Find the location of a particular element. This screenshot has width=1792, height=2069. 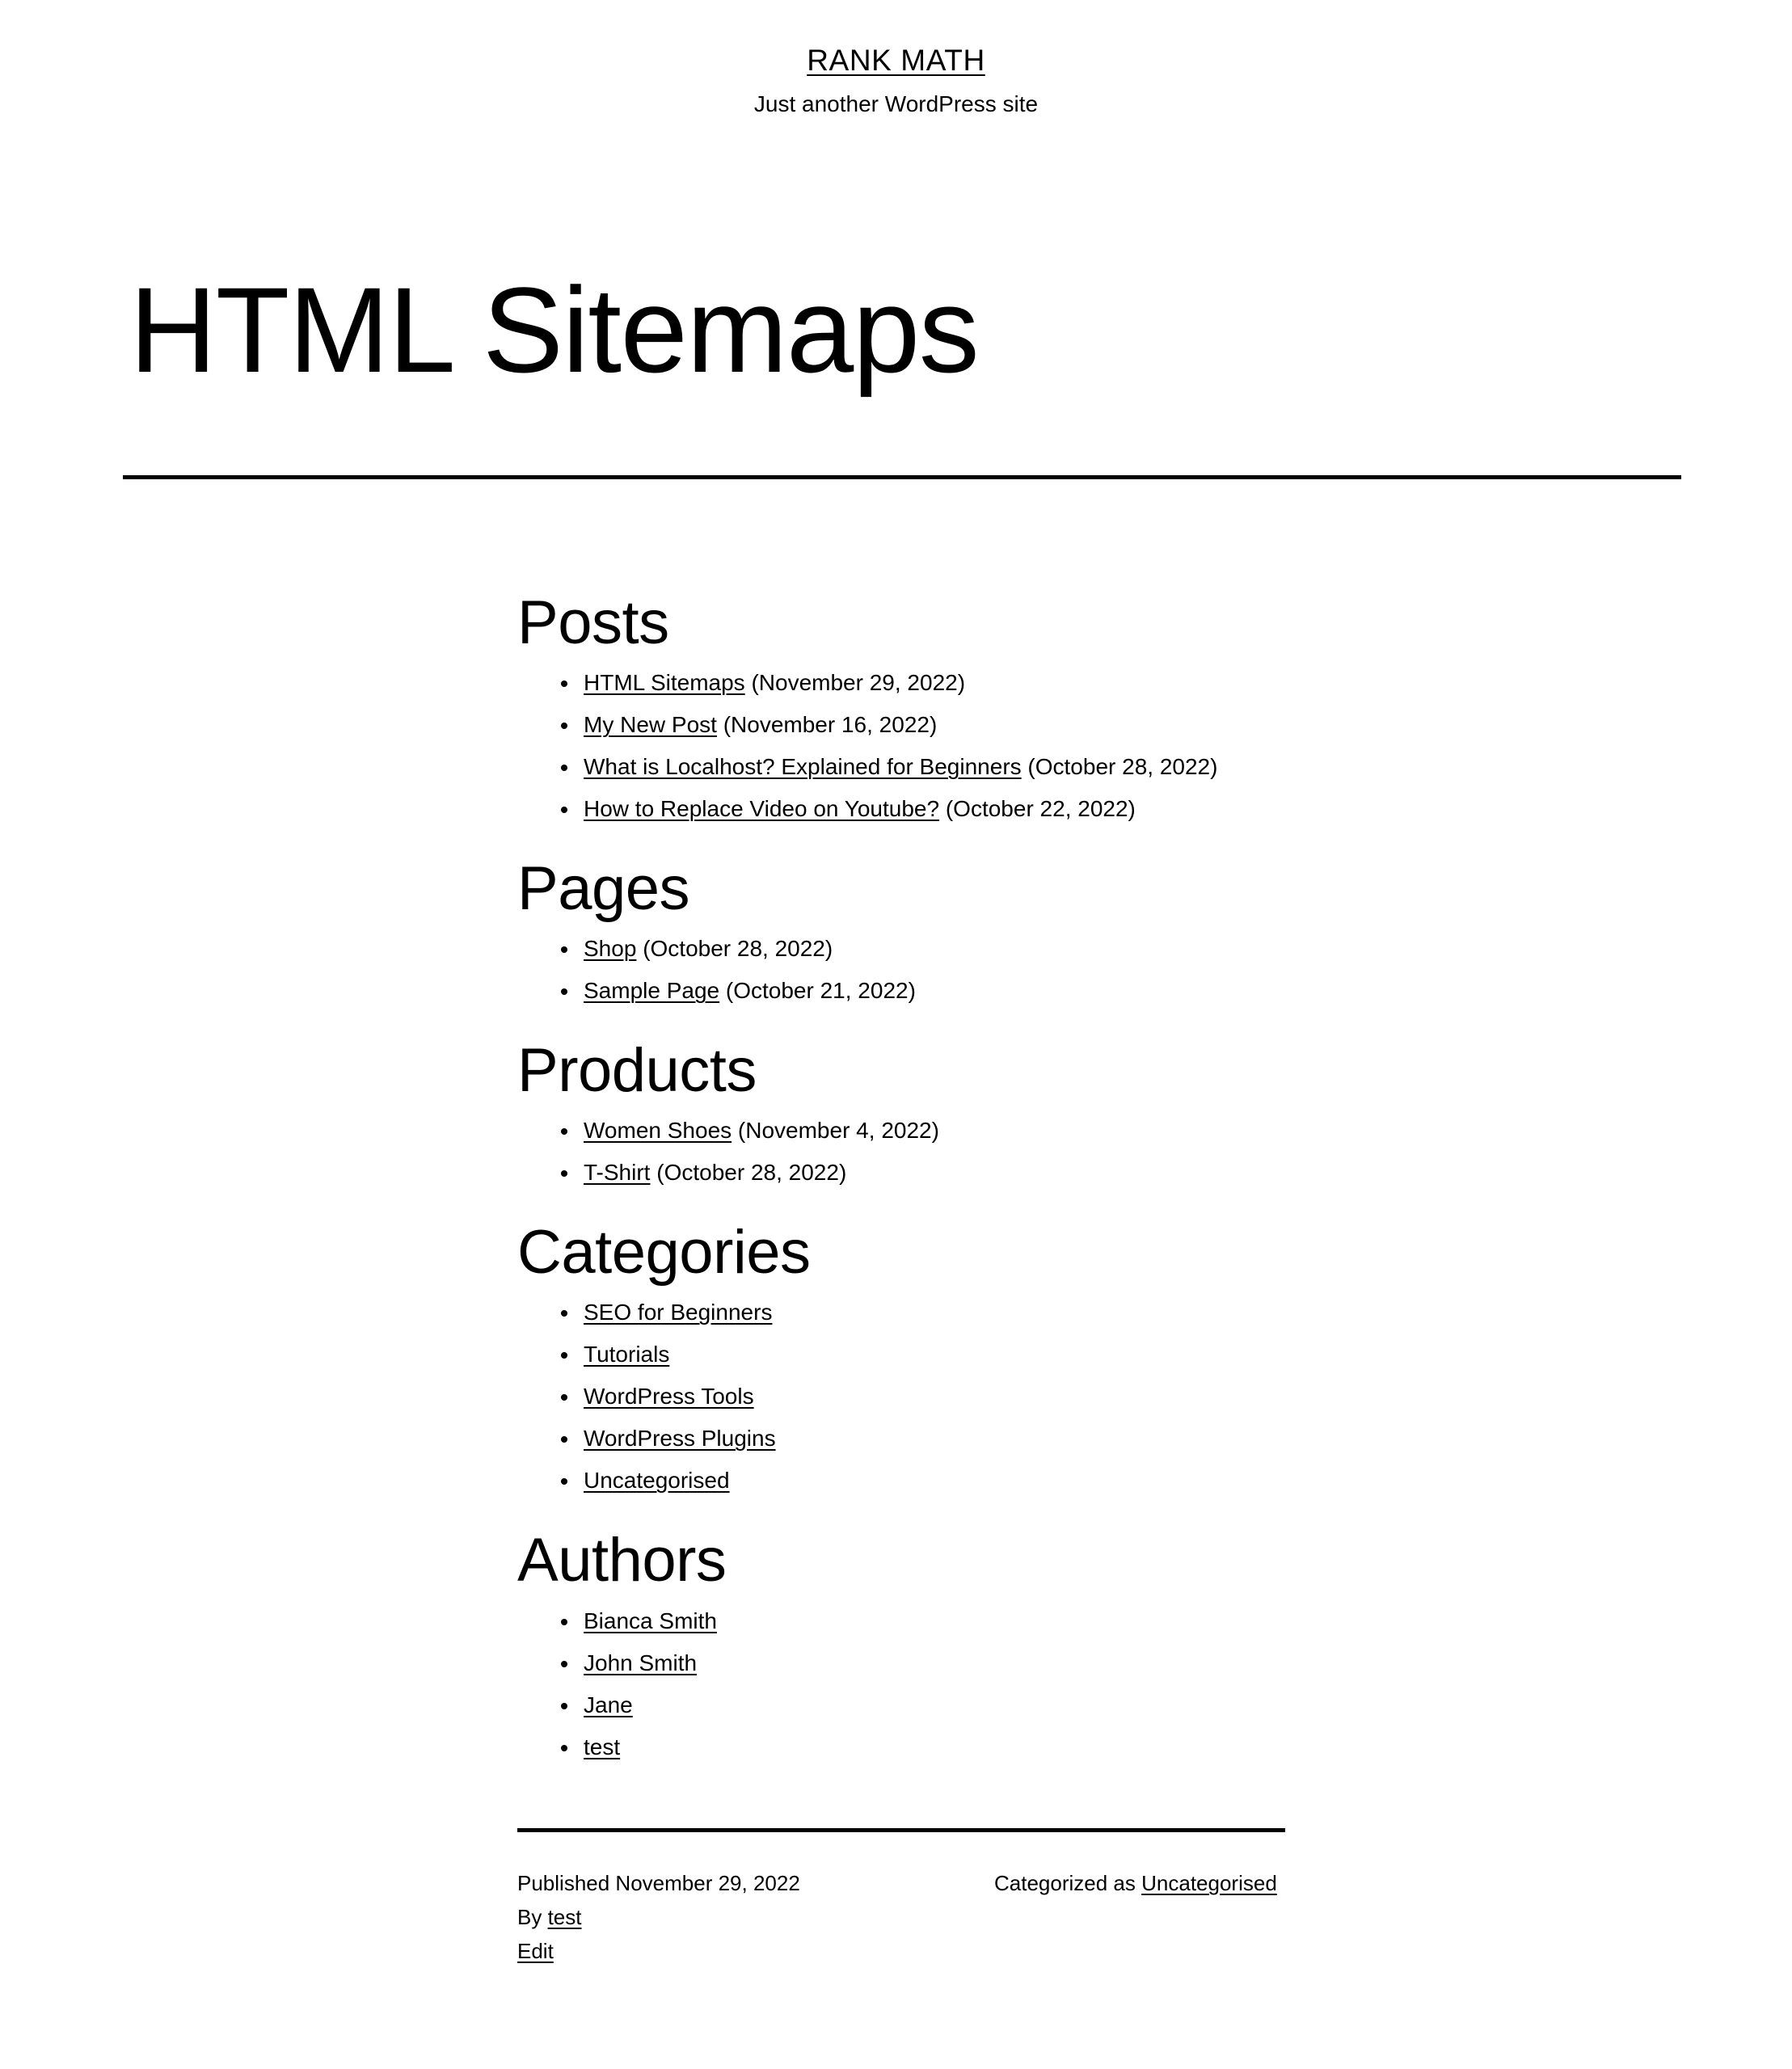

item-date: (November 16, 2022) is located at coordinates (831, 725).